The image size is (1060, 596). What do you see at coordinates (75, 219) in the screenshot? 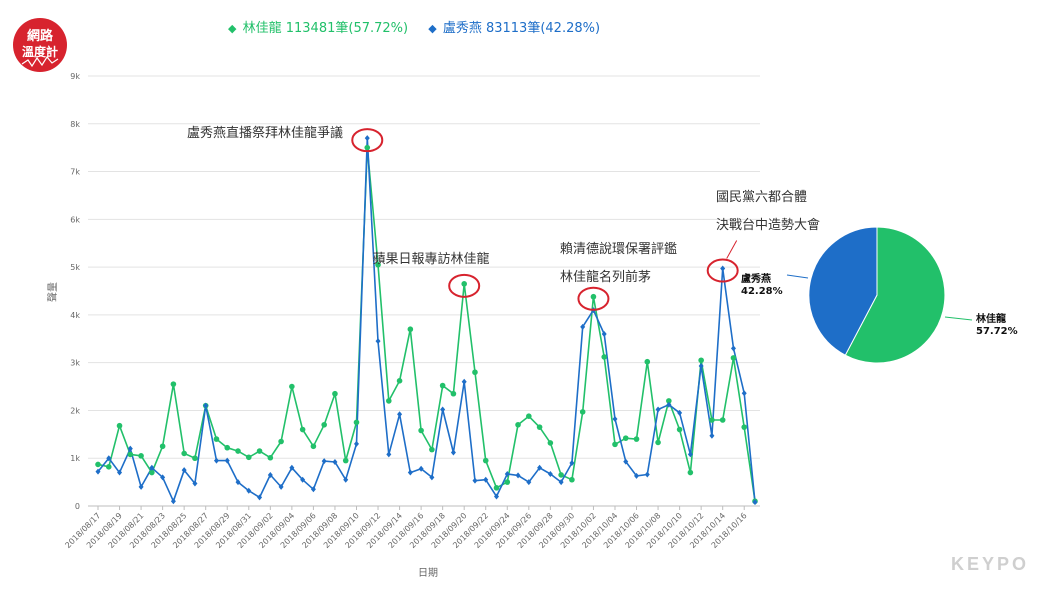
I see `y-tick-label: 6k` at bounding box center [75, 219].